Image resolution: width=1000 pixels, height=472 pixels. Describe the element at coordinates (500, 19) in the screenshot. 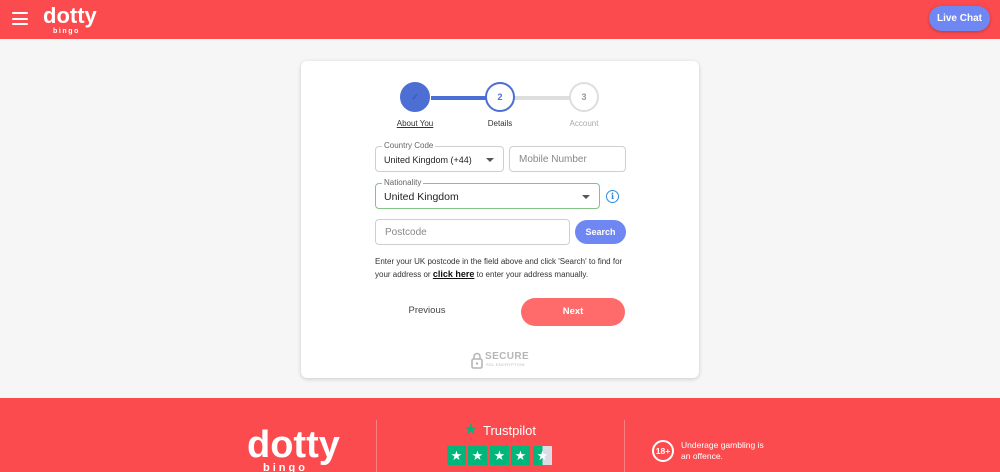

I see `top-bar: dotty bingo Live Chat` at that location.